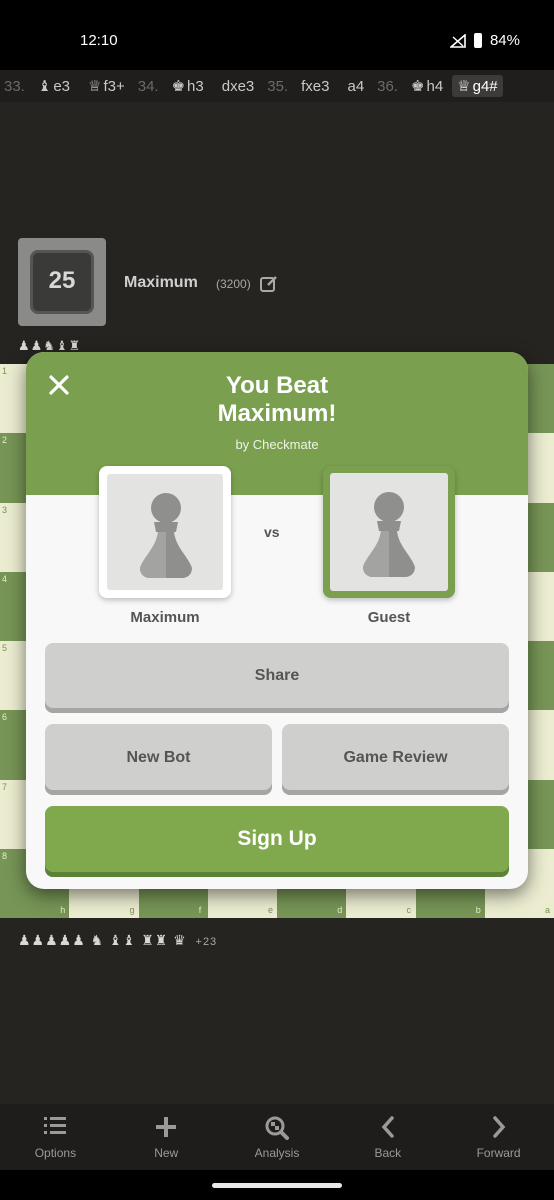 Image resolution: width=554 pixels, height=1200 pixels. I want to click on new-label: New, so click(166, 1153).